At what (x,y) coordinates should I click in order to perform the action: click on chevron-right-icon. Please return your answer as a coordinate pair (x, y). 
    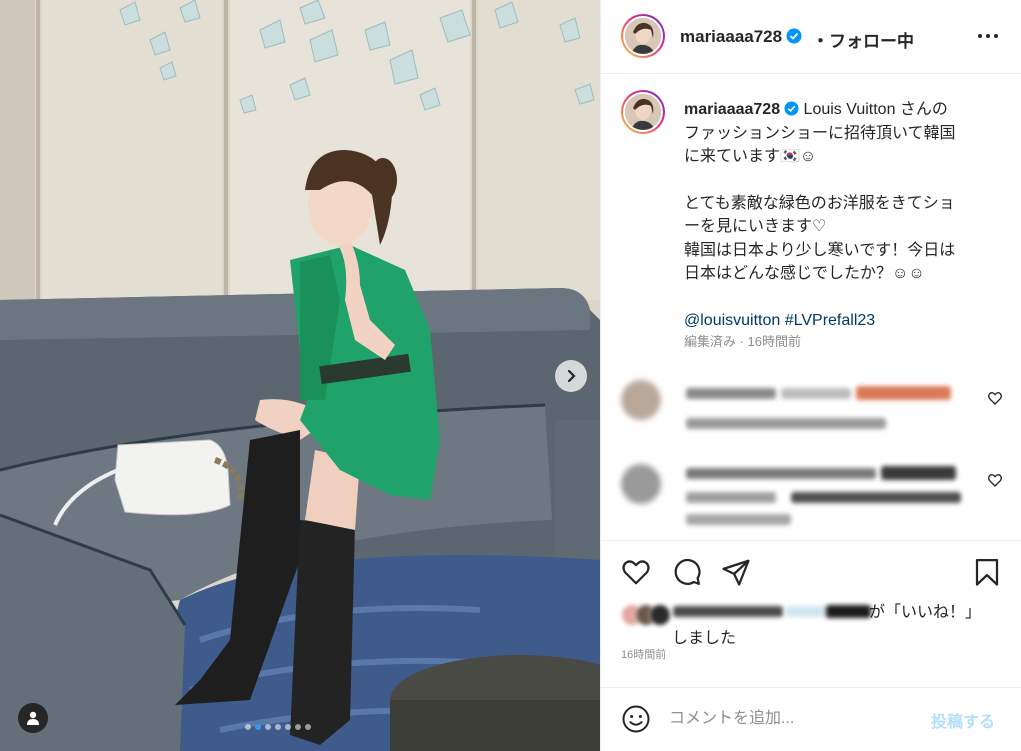
    Looking at the image, I should click on (571, 376).